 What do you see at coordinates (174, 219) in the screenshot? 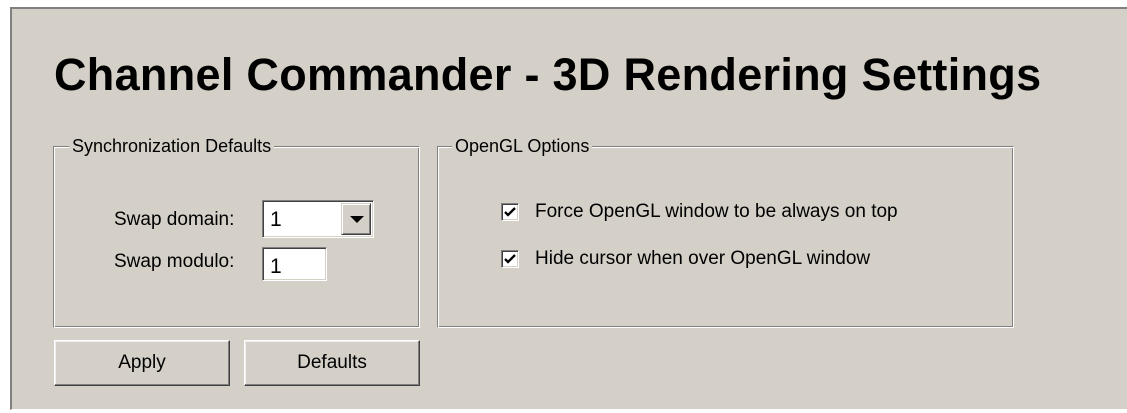
I see `swap-domain-label: Swap domain:` at bounding box center [174, 219].